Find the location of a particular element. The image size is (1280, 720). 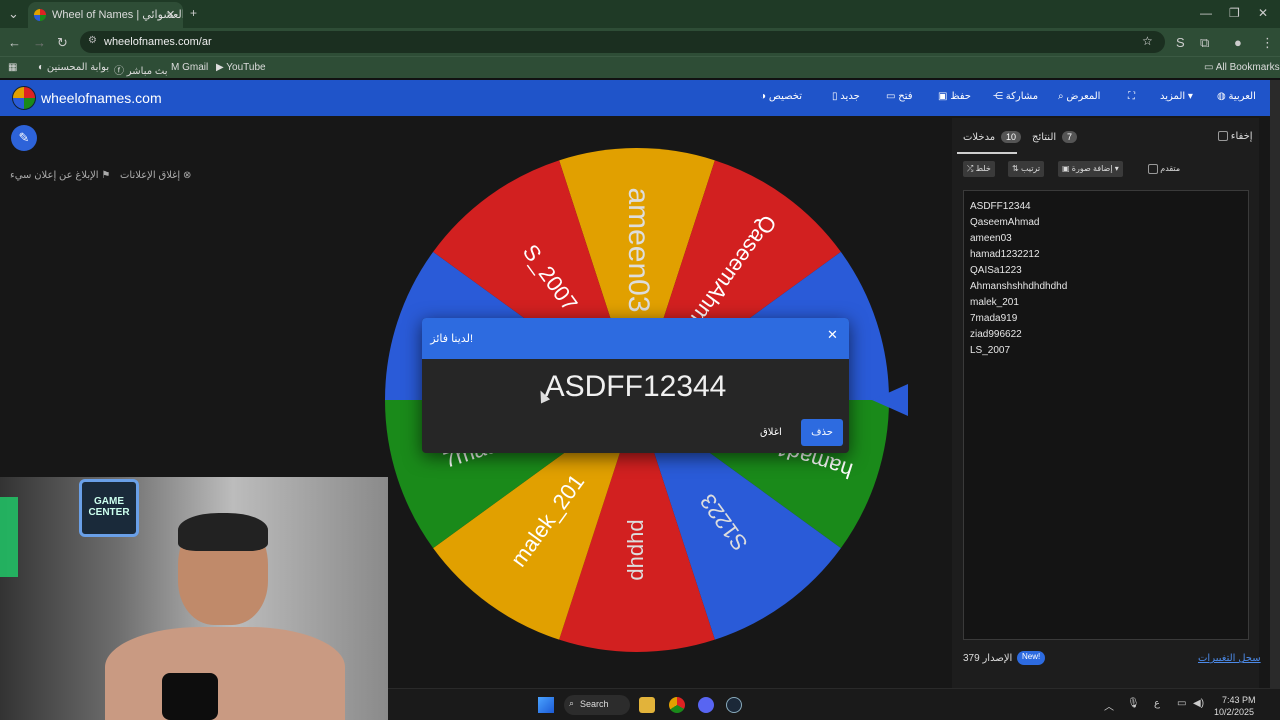

taskbar: ⌕ Search ︿ 🎙 ع ▭ ◀) 7:43 PM 10/2/2025 is located at coordinates (834, 704).